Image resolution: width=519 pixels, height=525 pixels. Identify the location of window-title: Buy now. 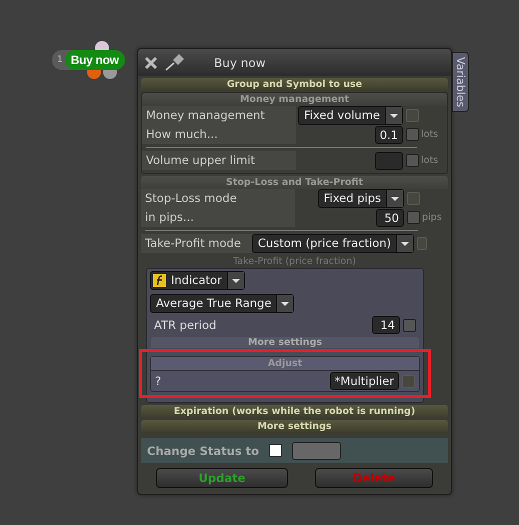
(240, 63).